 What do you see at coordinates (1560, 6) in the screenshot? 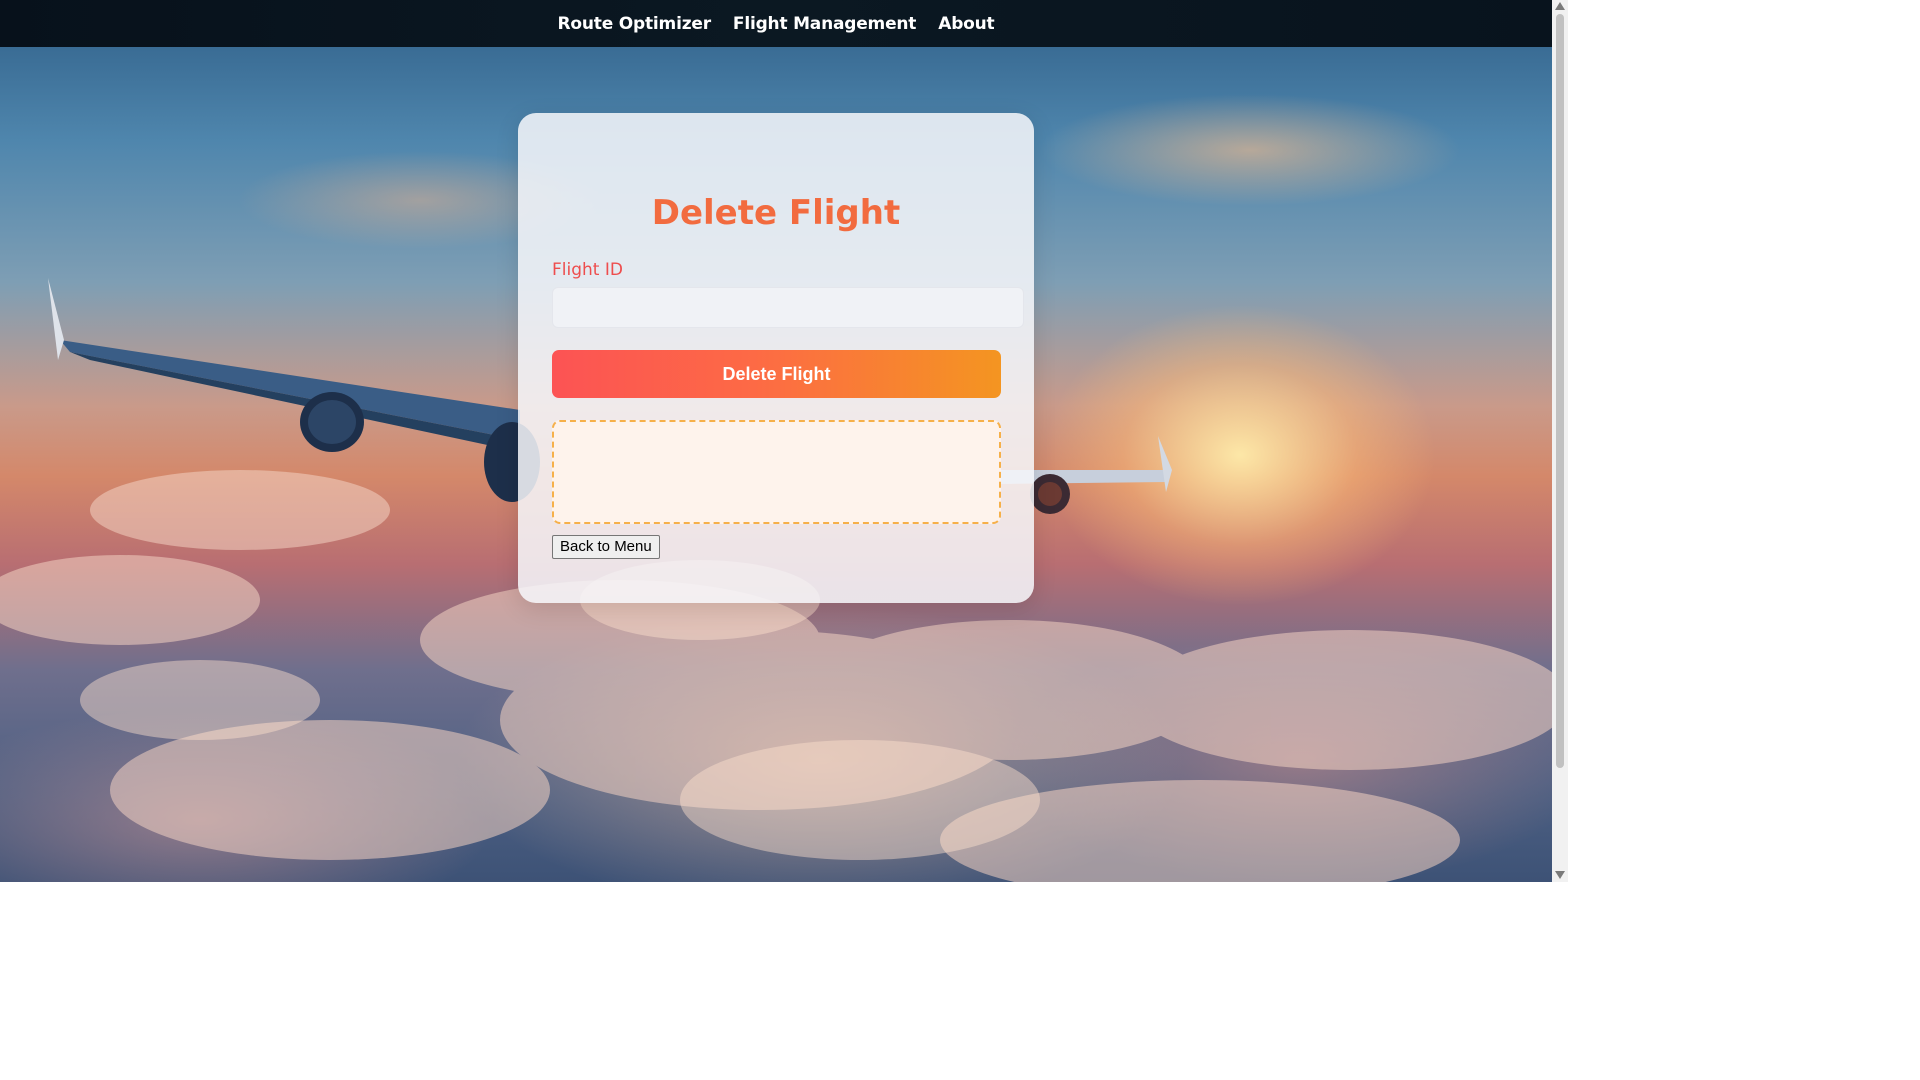
I see `scroll-up-arrow-icon` at bounding box center [1560, 6].